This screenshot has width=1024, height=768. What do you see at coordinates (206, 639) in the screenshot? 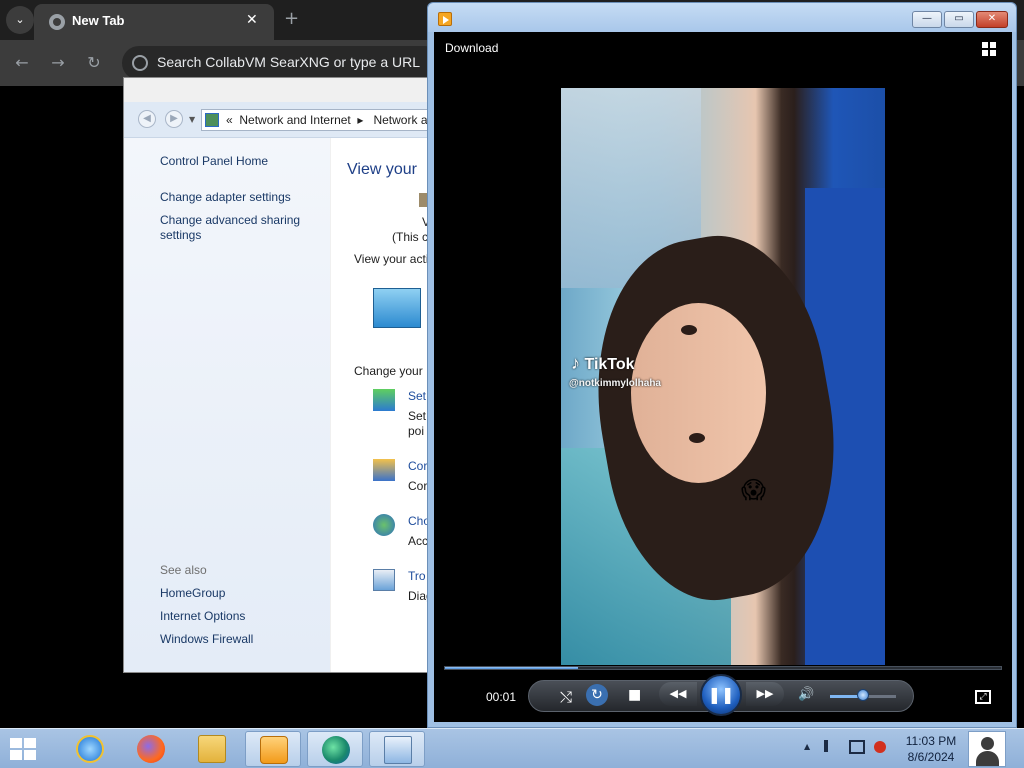
I see `windows-firewall-link: Windows Firewall` at bounding box center [206, 639].